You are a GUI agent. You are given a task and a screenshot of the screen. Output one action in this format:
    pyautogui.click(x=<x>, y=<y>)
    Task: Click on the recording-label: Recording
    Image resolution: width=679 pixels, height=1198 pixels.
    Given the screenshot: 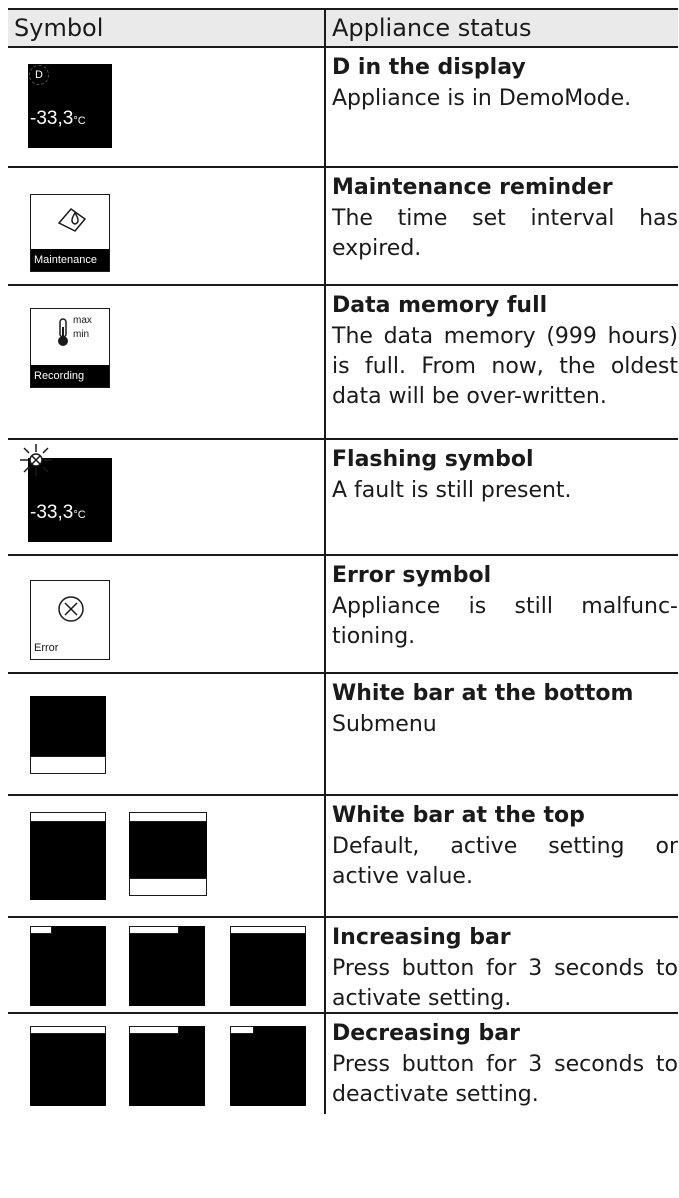 What is the action you would take?
    pyautogui.click(x=70, y=376)
    